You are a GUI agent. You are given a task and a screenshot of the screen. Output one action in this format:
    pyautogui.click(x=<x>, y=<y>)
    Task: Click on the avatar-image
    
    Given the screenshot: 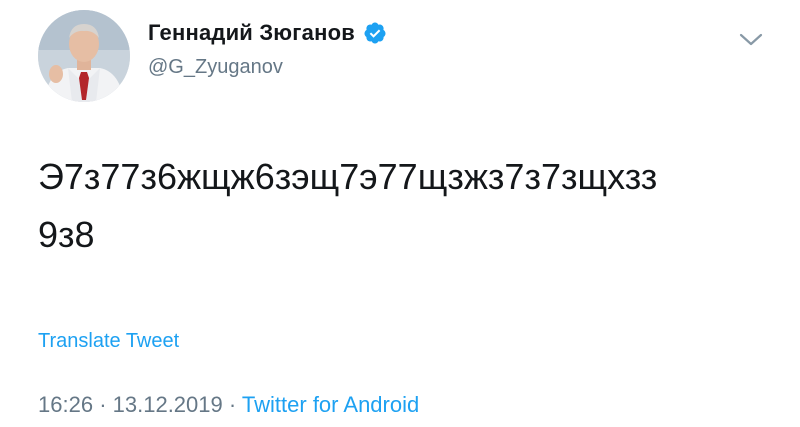 What is the action you would take?
    pyautogui.click(x=84, y=56)
    